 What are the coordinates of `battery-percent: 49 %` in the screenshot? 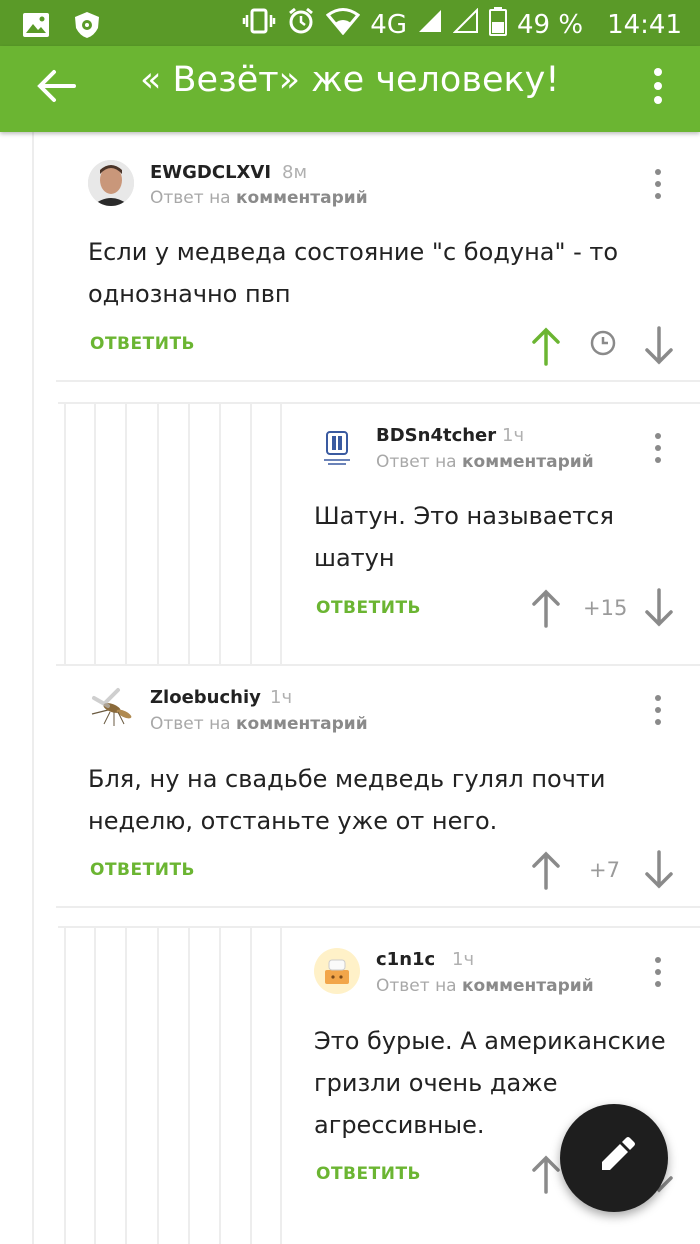 It's located at (550, 24).